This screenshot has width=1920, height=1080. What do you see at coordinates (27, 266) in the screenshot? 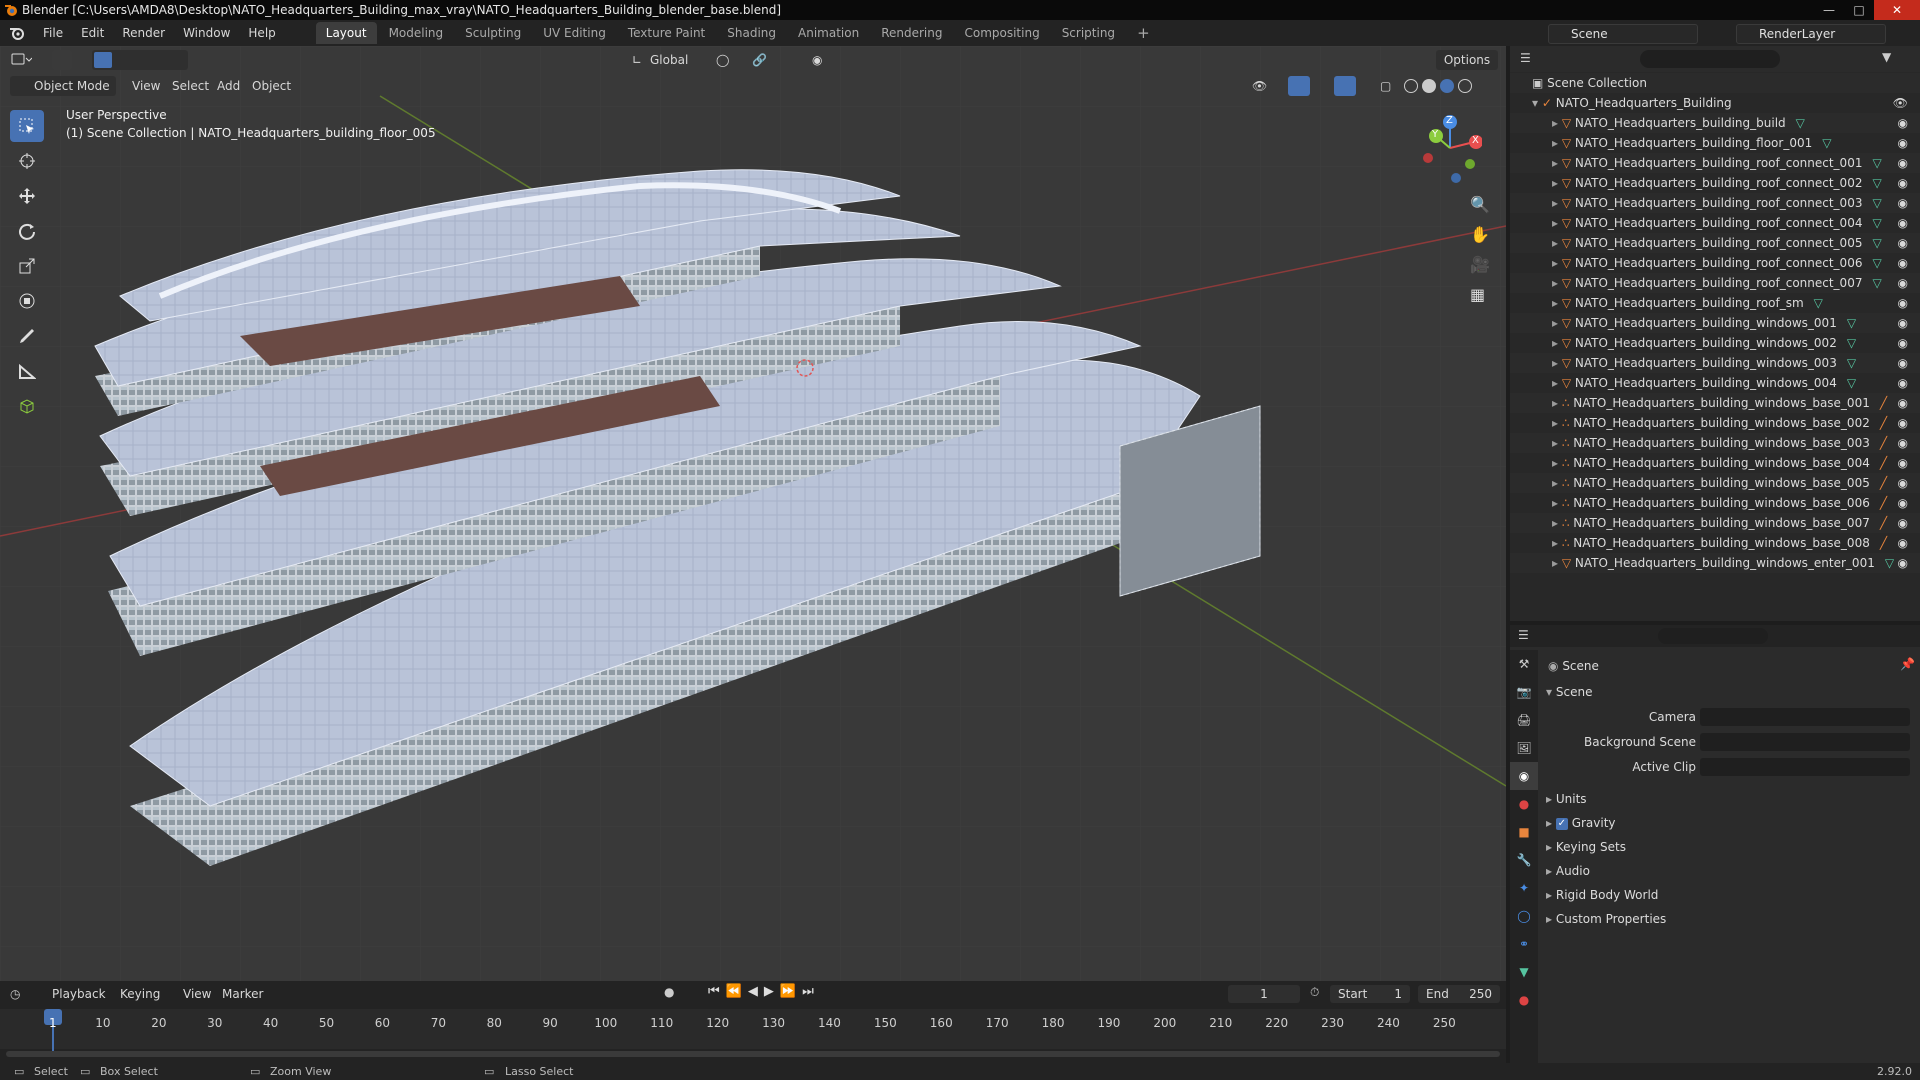
I see `scale-tool-icon` at bounding box center [27, 266].